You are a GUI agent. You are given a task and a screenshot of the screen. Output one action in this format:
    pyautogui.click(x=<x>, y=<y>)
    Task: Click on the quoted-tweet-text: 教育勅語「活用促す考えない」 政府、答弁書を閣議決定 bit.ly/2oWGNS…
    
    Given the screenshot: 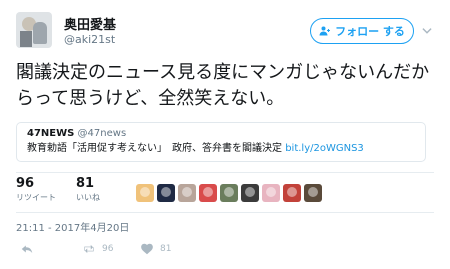 What is the action you would take?
    pyautogui.click(x=221, y=149)
    